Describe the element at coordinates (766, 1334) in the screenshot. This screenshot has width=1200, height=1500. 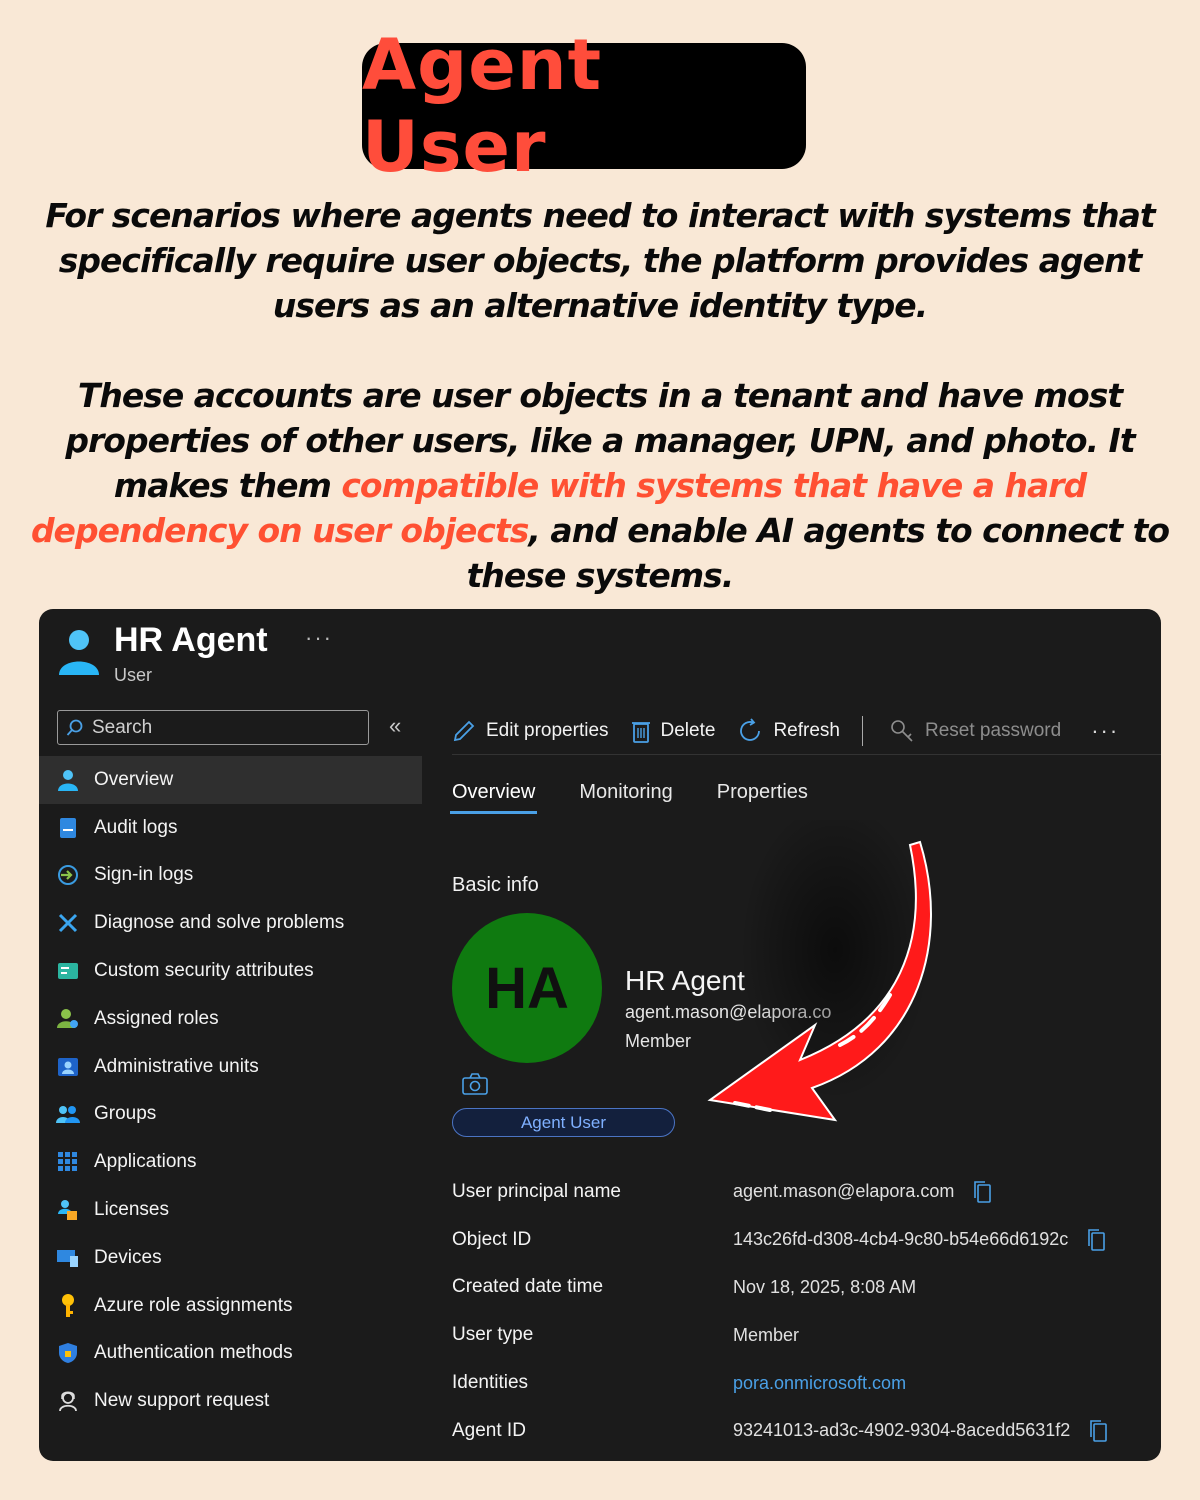
I see `property-value: Member` at that location.